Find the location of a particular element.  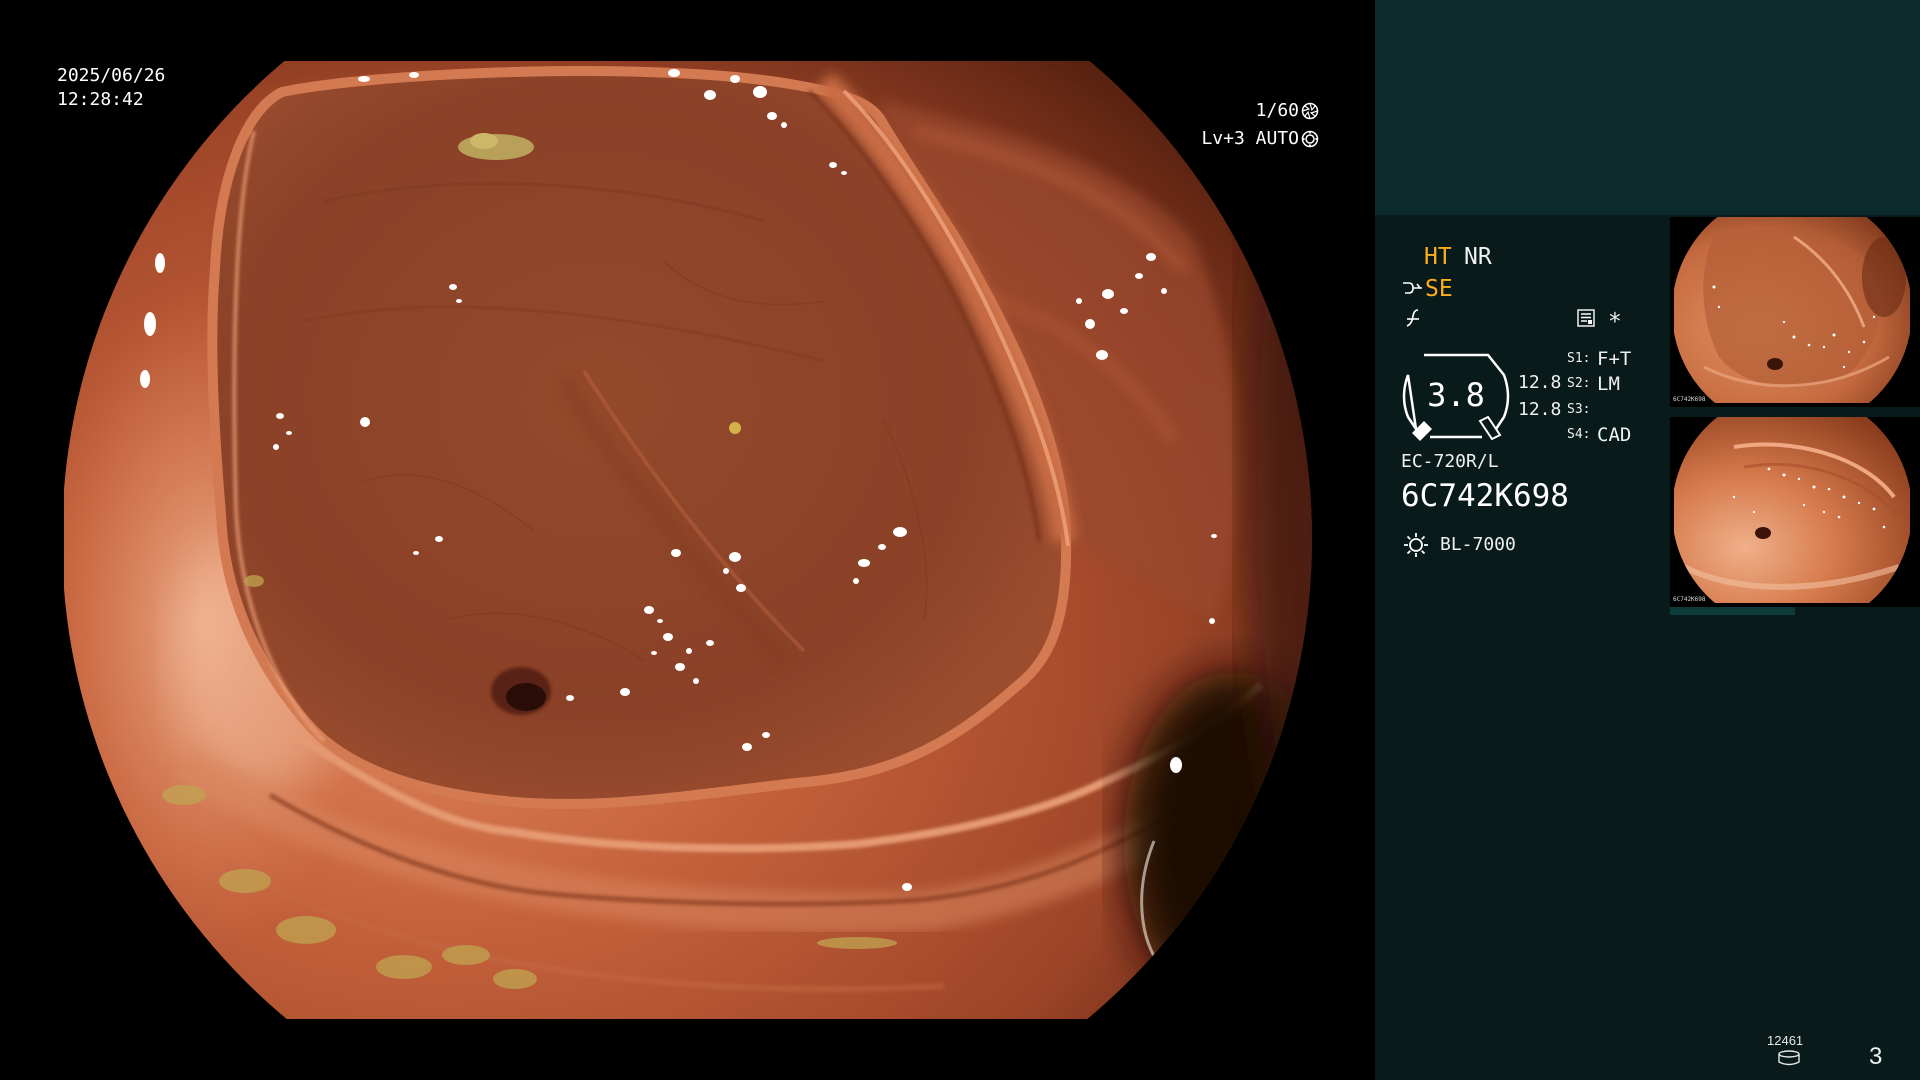

storage-index: 3 is located at coordinates (1876, 1056).